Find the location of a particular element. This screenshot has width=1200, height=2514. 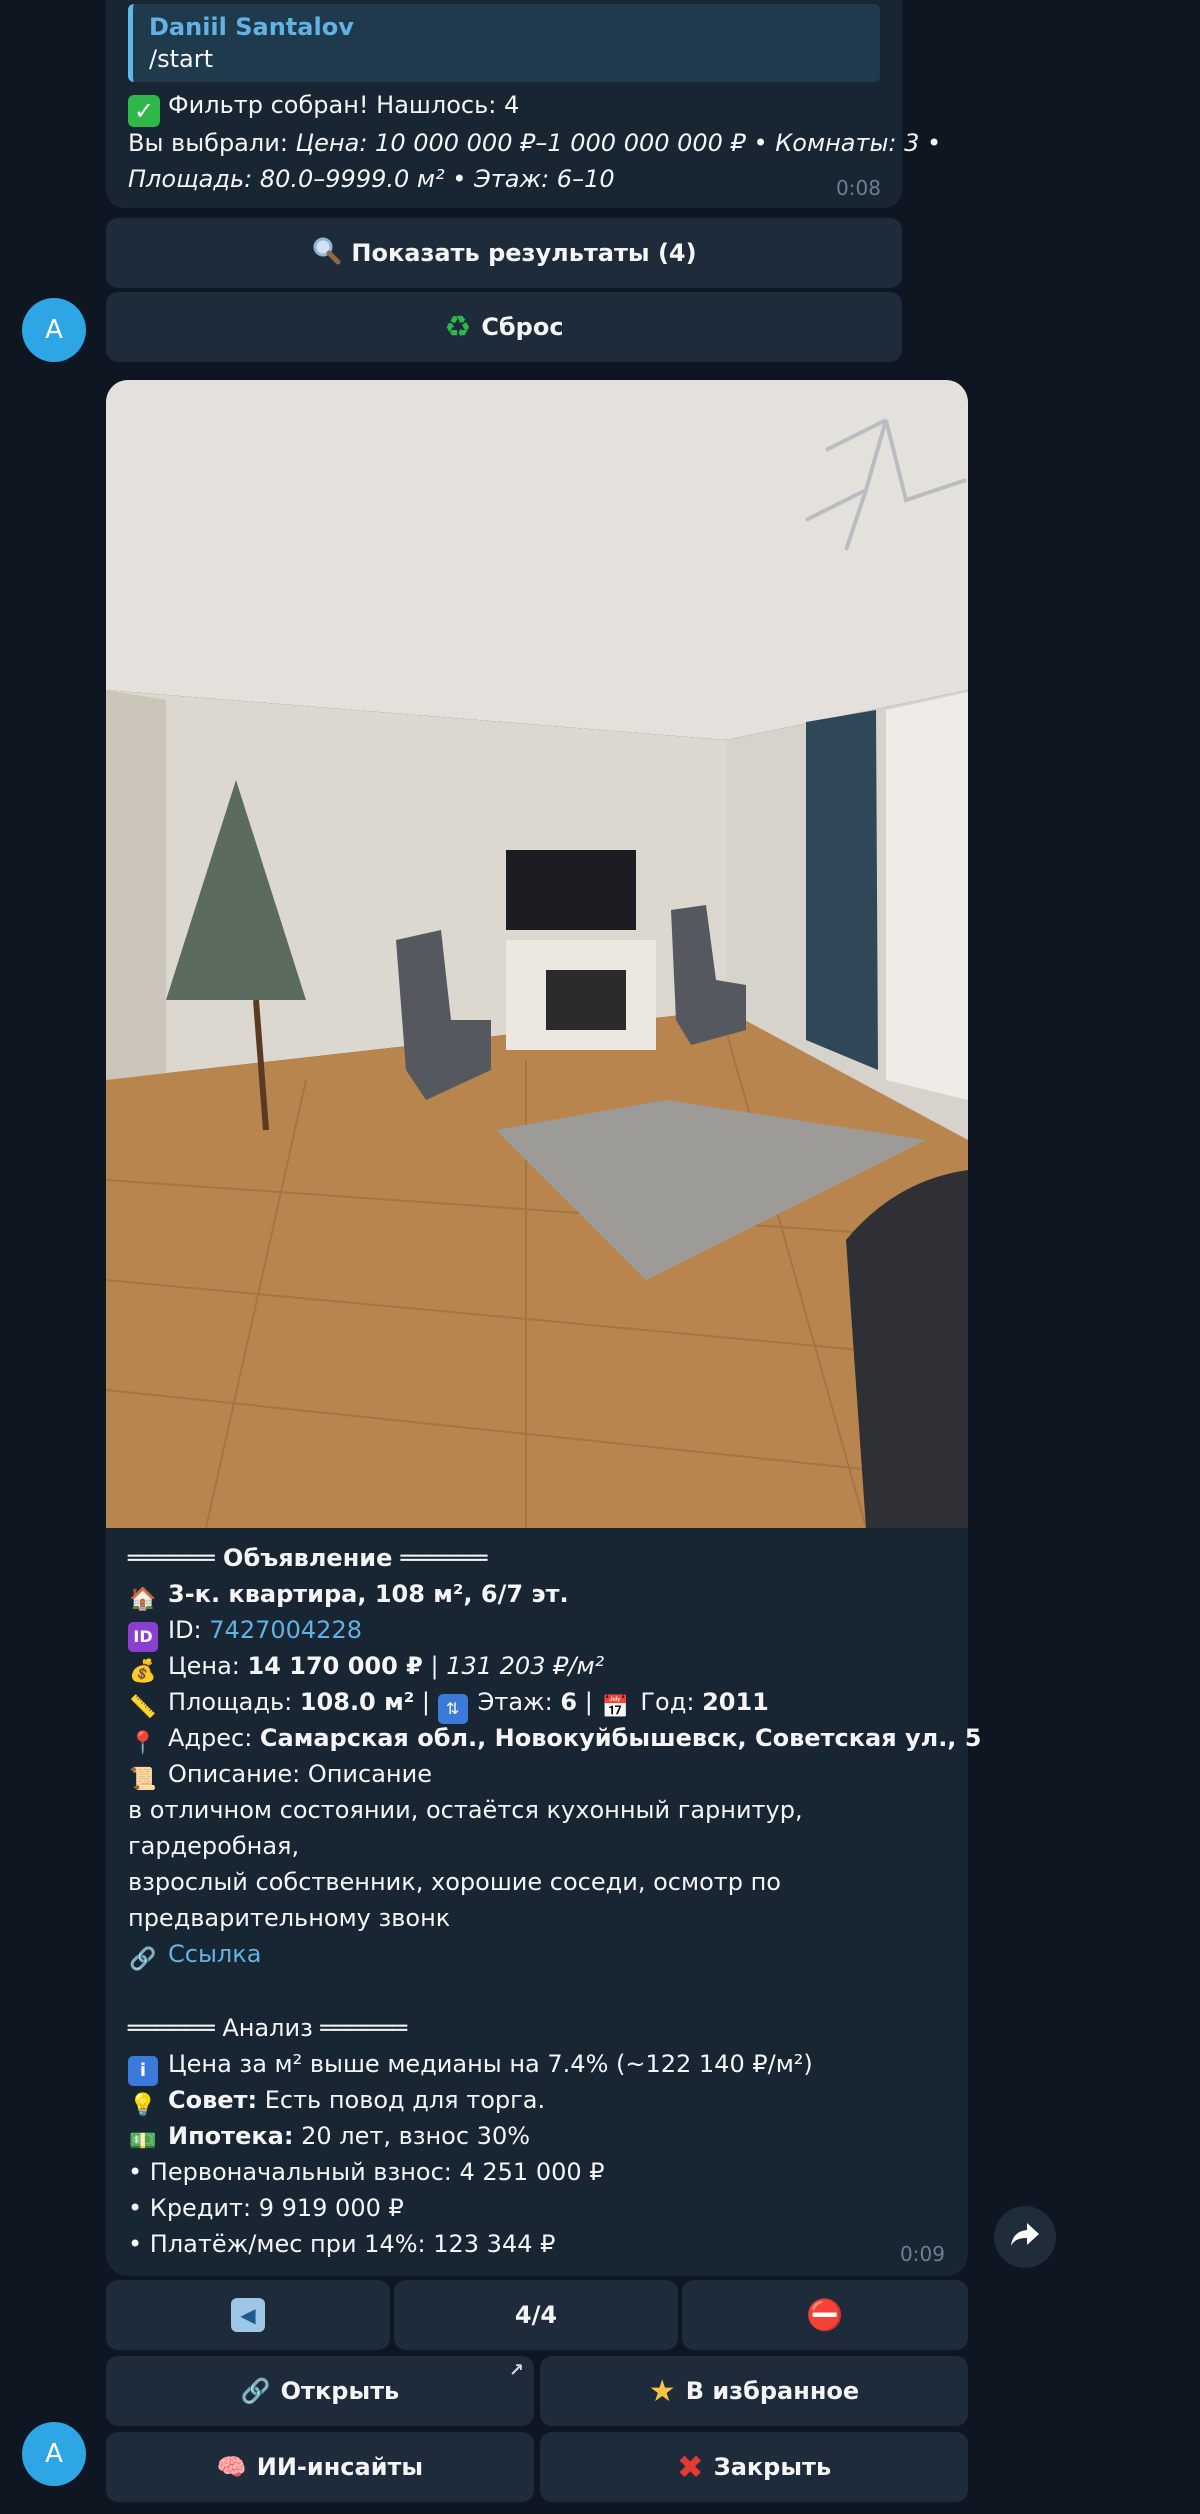

calendar-icon: 📅 is located at coordinates (615, 1707).